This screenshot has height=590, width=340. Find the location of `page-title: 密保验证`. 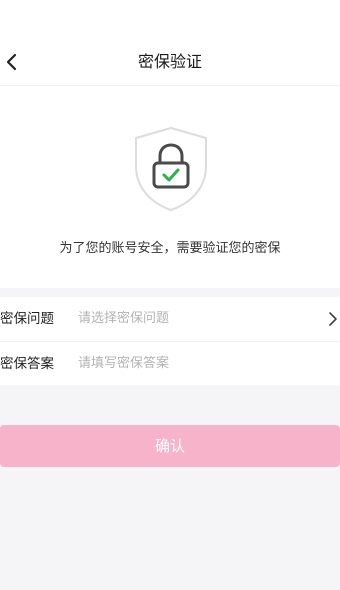

page-title: 密保验证 is located at coordinates (169, 61).